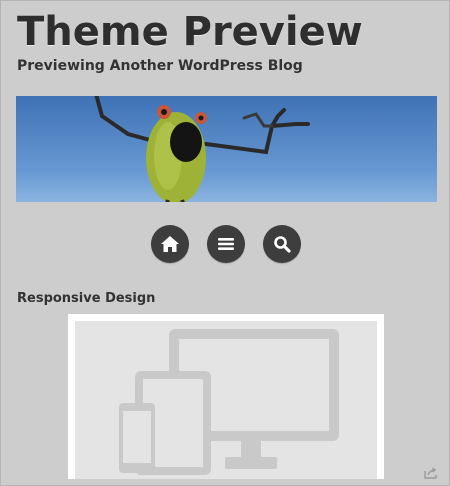 The image size is (450, 486). Describe the element at coordinates (431, 473) in the screenshot. I see `share-icon` at that location.